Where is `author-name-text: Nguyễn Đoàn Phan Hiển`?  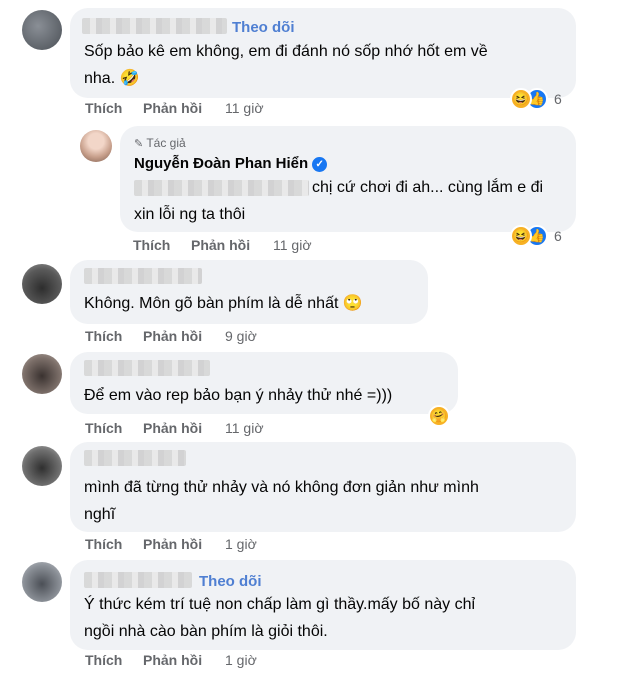 author-name-text: Nguyễn Đoàn Phan Hiển is located at coordinates (221, 163).